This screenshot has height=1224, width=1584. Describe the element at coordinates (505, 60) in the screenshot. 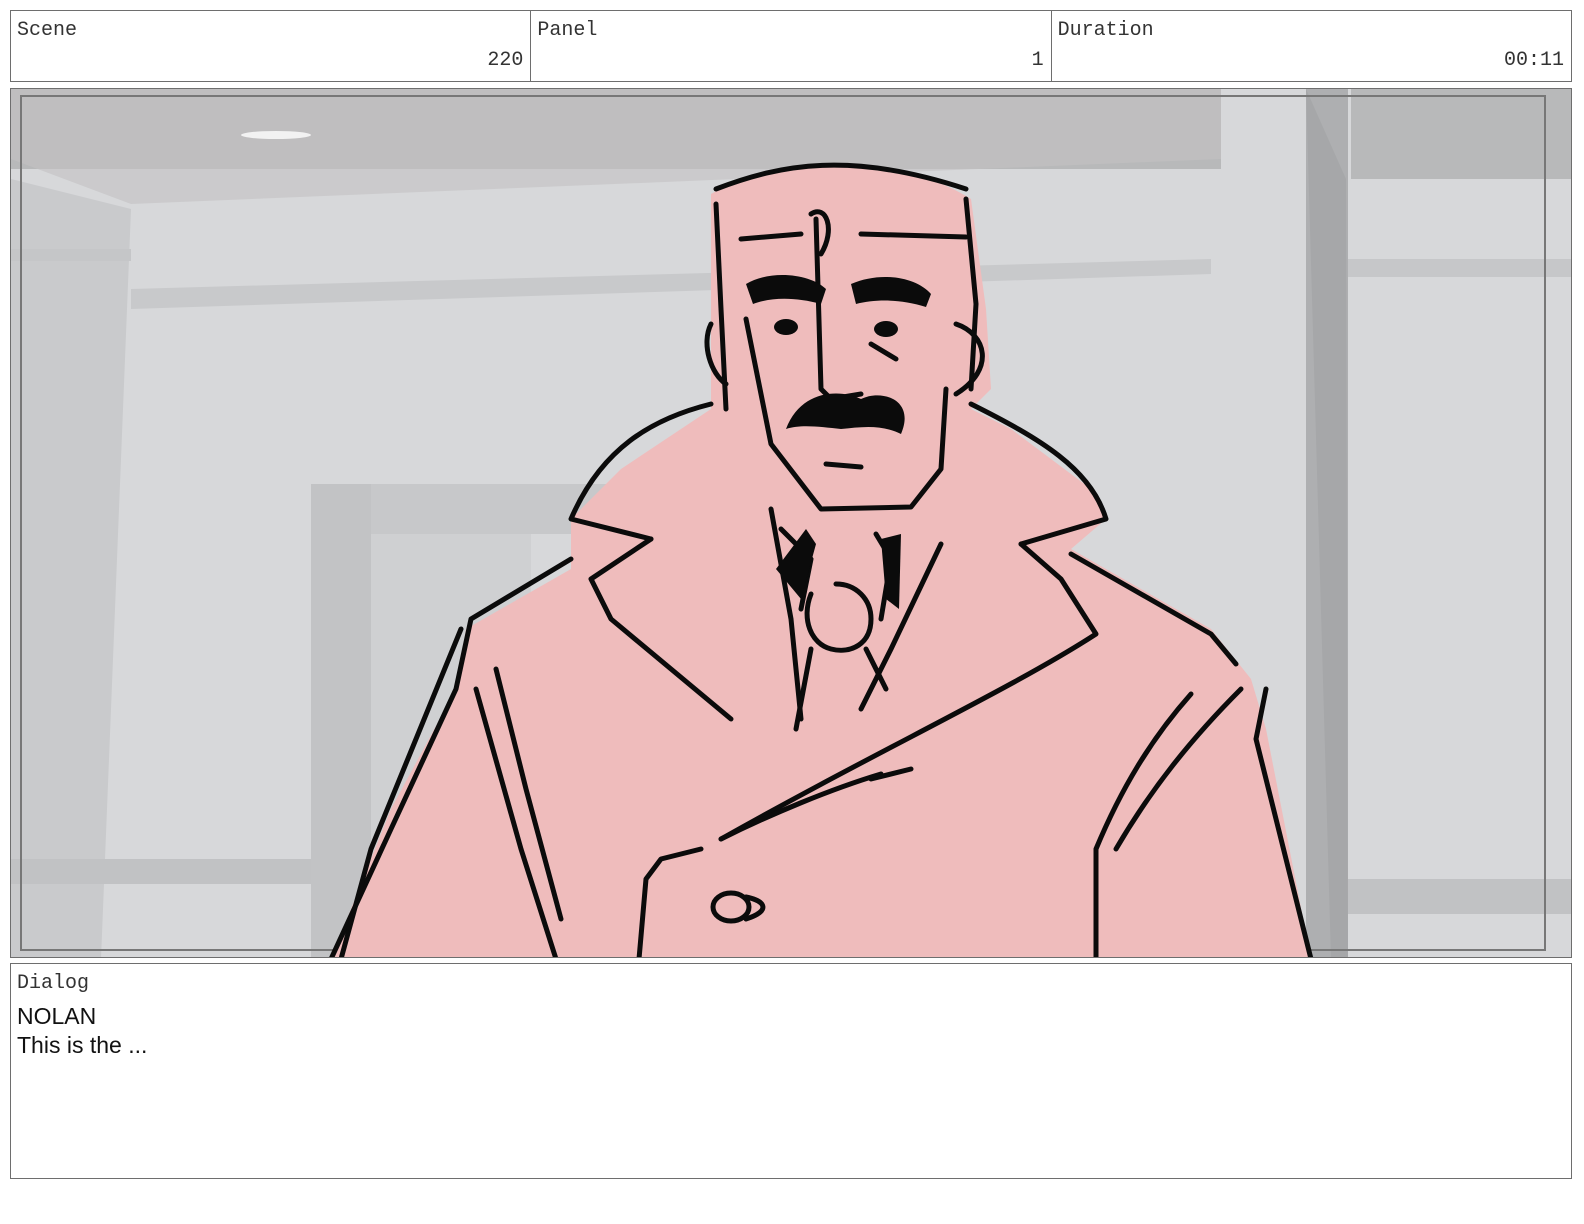

I see `scene-value: 220` at that location.